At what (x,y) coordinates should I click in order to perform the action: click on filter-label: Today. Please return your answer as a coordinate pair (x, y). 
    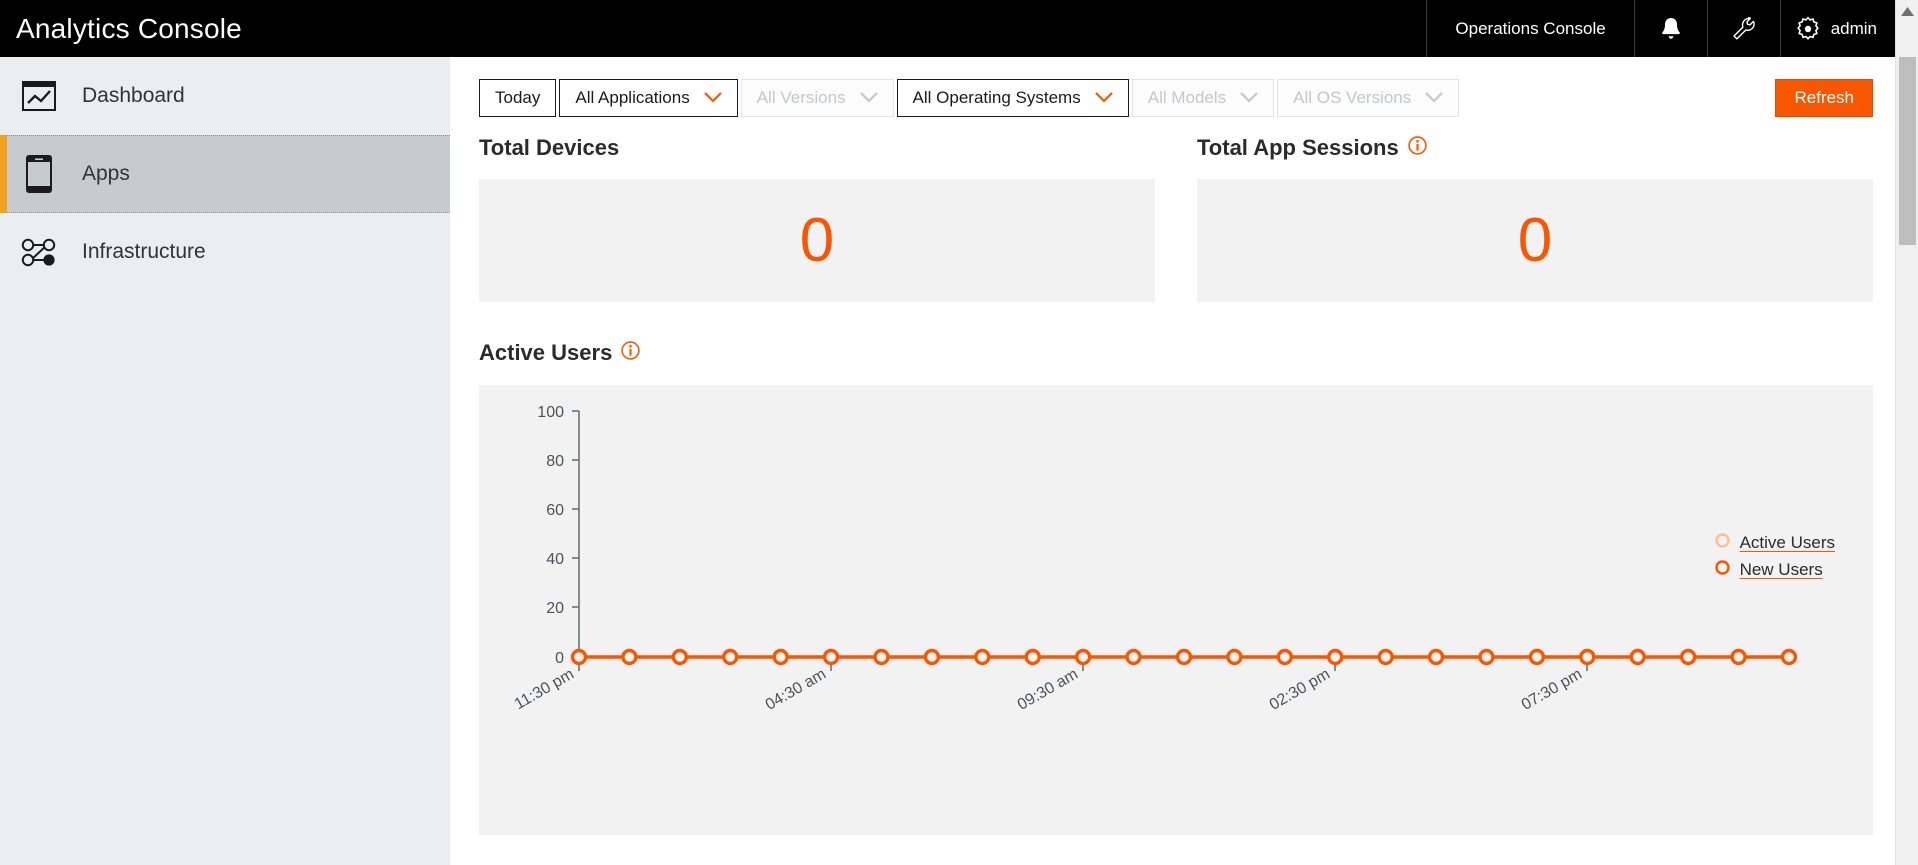
    Looking at the image, I should click on (518, 97).